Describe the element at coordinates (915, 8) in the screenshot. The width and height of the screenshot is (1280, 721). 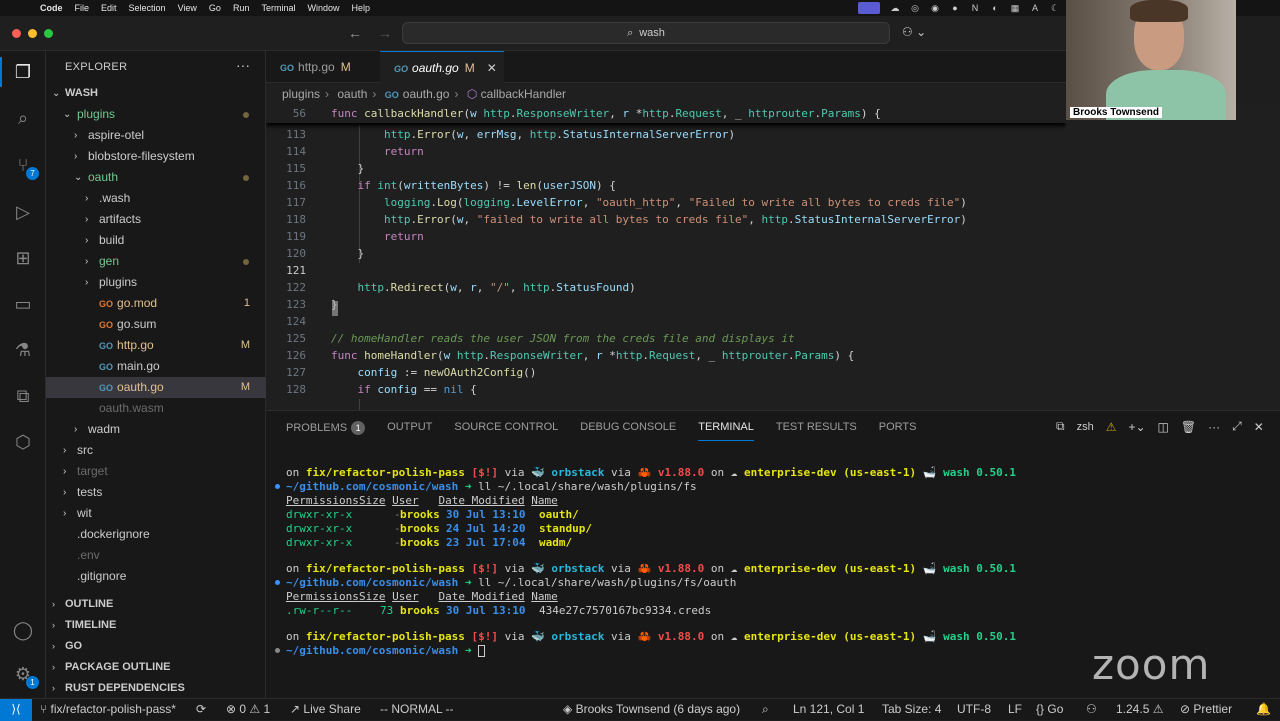
I see `target-icon: ◎` at that location.